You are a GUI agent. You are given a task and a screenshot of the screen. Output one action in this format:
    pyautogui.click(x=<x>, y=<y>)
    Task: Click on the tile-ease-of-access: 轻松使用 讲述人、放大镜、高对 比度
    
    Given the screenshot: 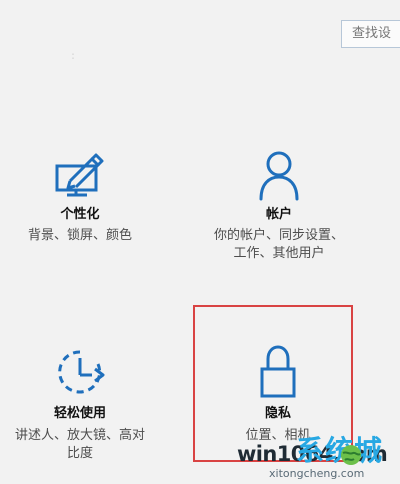 What is the action you would take?
    pyautogui.click(x=80, y=402)
    